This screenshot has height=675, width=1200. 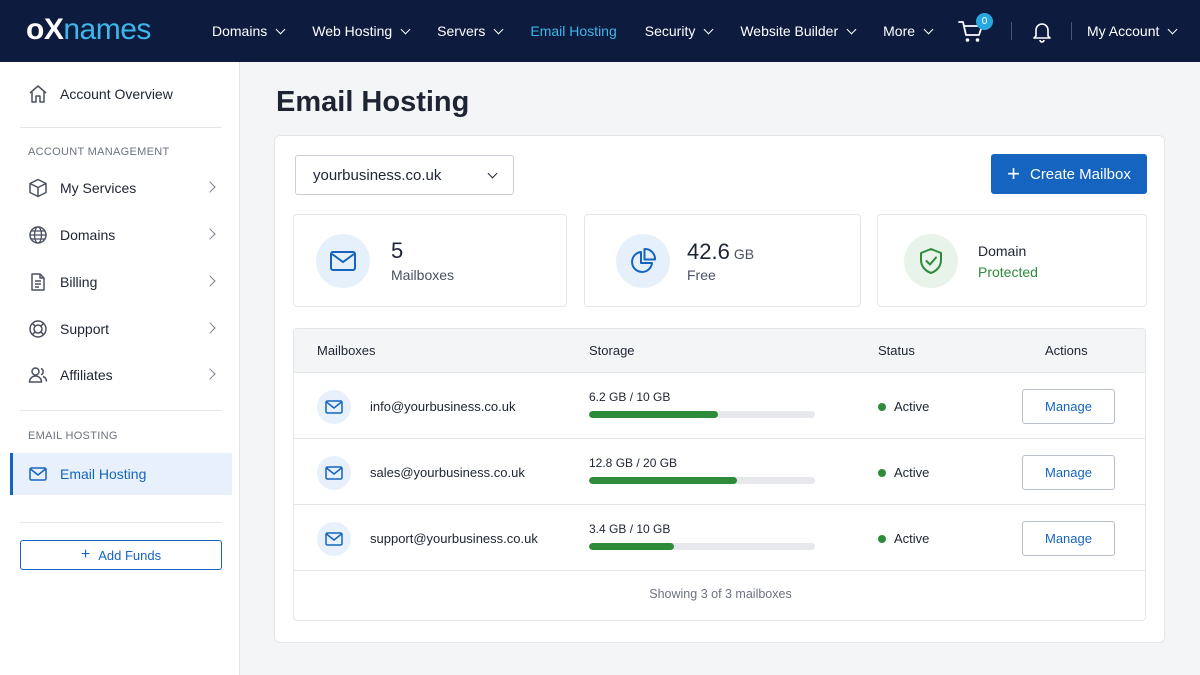 What do you see at coordinates (931, 261) in the screenshot?
I see `shield-check-icon` at bounding box center [931, 261].